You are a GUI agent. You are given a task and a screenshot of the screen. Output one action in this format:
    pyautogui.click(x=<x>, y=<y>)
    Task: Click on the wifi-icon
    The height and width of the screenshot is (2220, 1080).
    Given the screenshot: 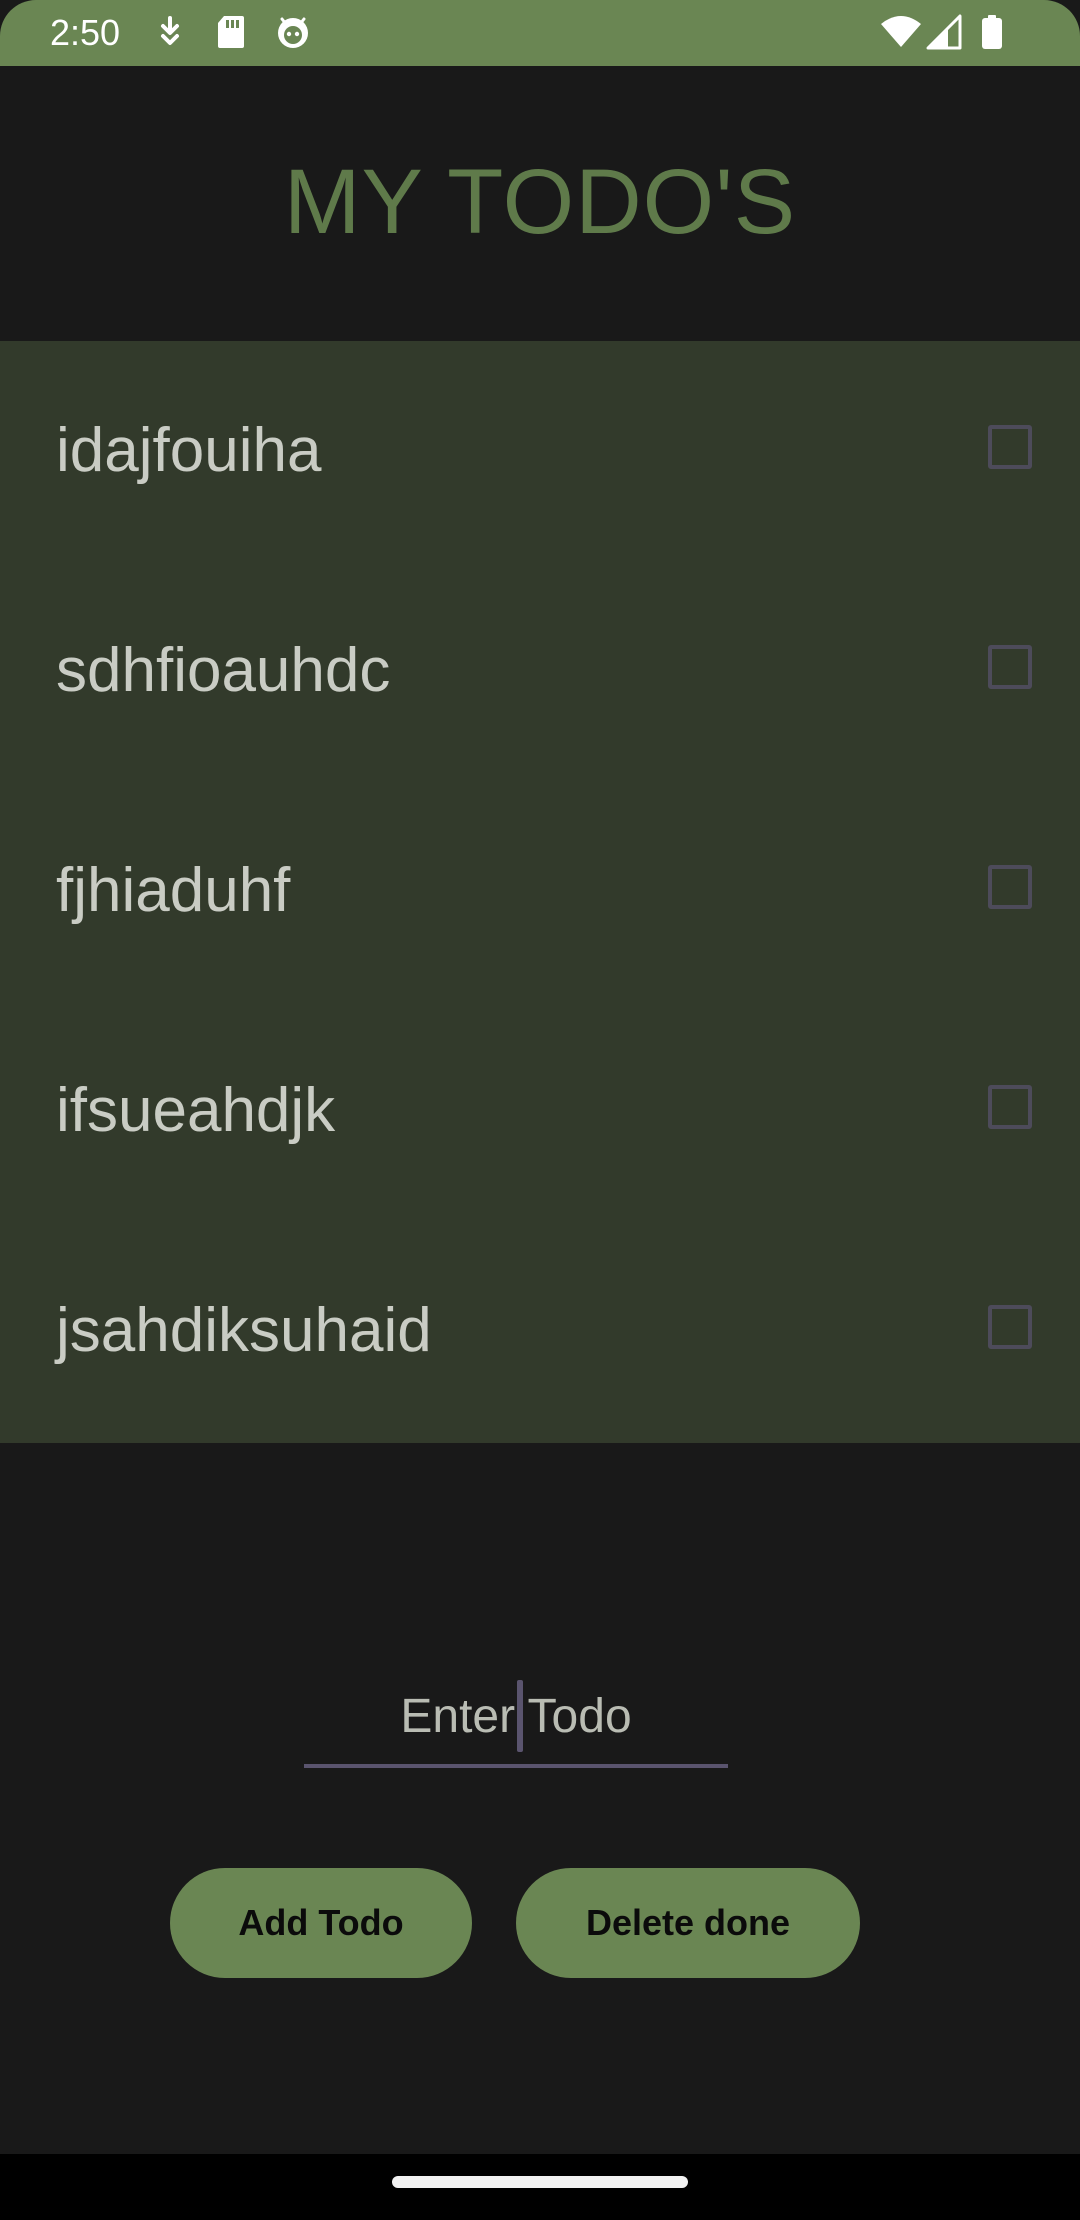 What is the action you would take?
    pyautogui.click(x=901, y=31)
    